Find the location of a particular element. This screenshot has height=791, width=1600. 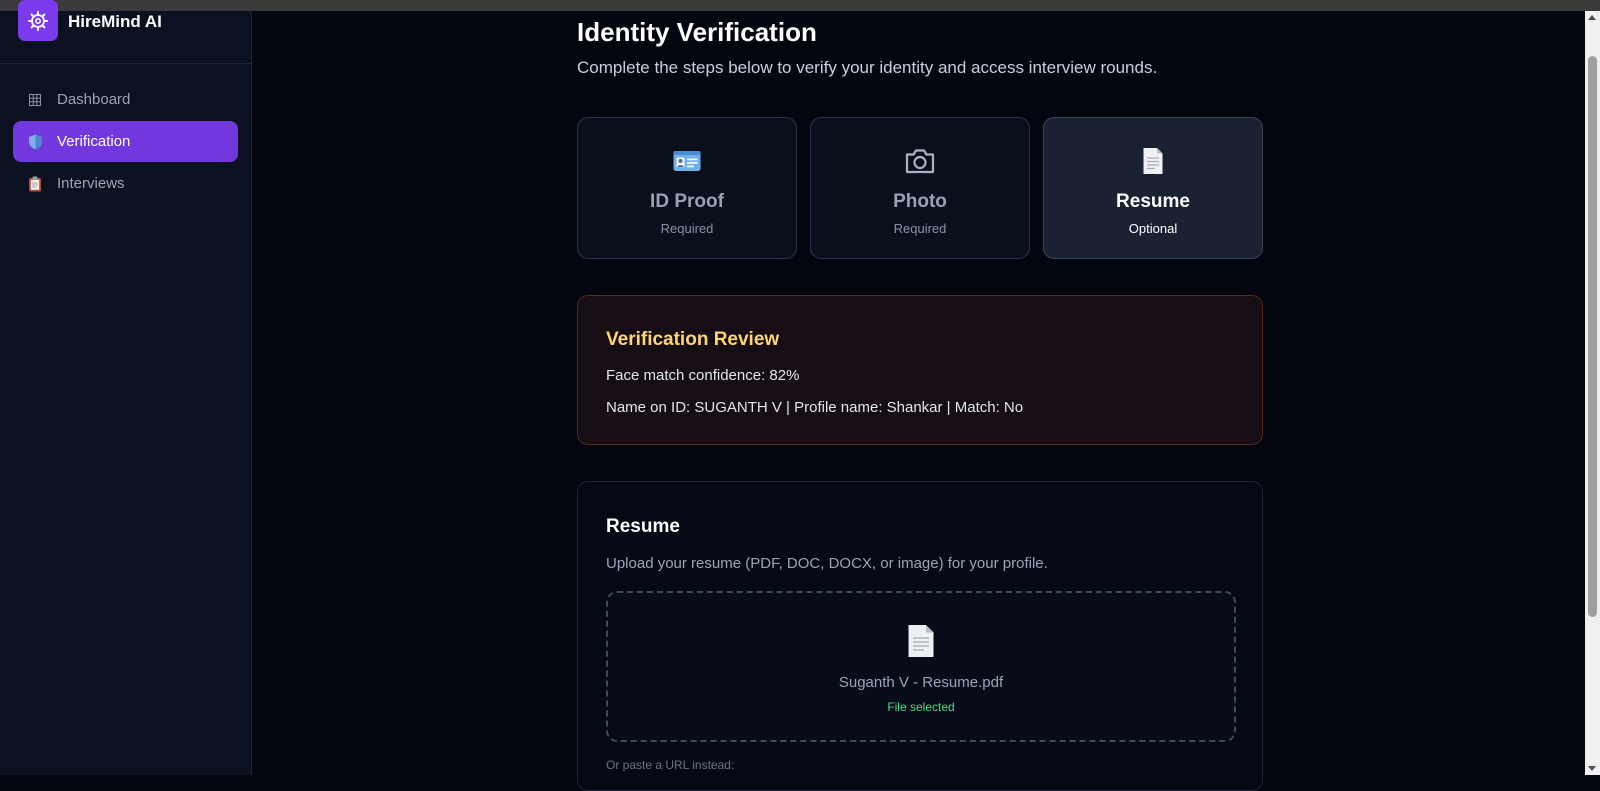

document-icon is located at coordinates (1153, 161).